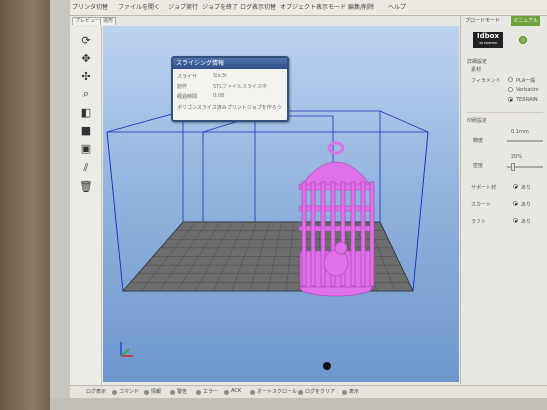 The width and height of the screenshot is (547, 410). Describe the element at coordinates (397, 6) in the screenshot. I see `menu-help: ヘルプ` at that location.